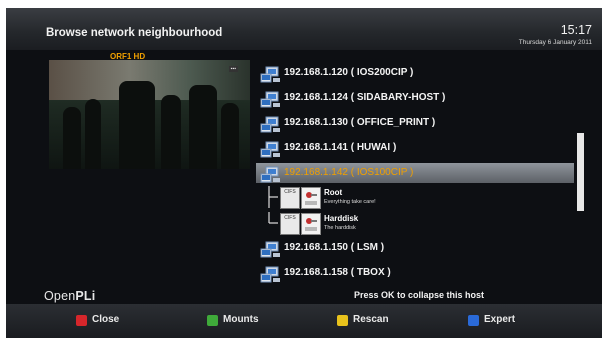 The width and height of the screenshot is (608, 345). I want to click on share-row: CIFS Harddisk The harddisk, so click(364, 223).